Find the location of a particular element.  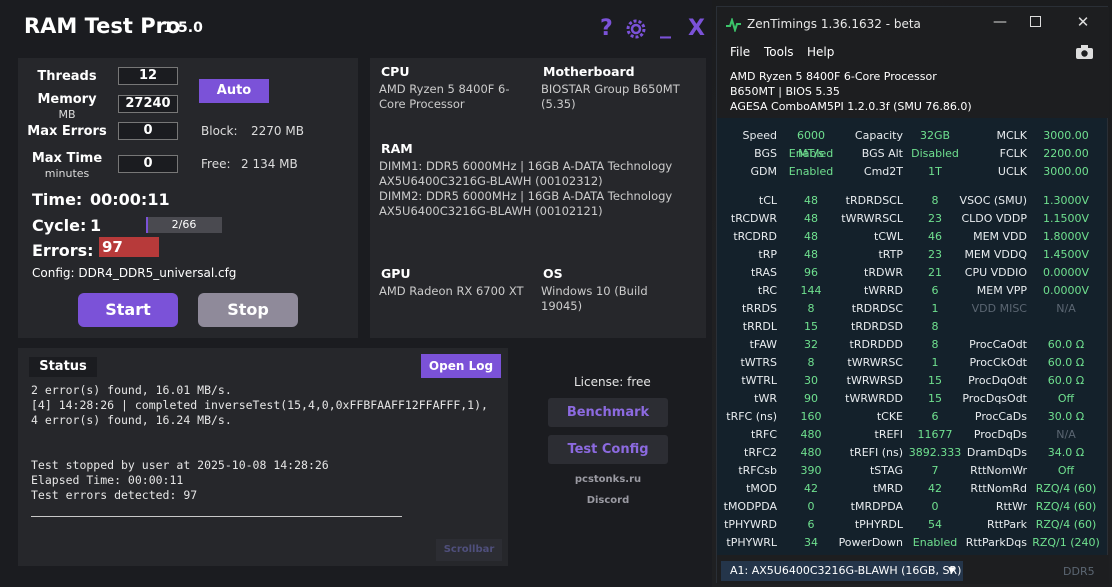

timing-label: GDM is located at coordinates (764, 171).